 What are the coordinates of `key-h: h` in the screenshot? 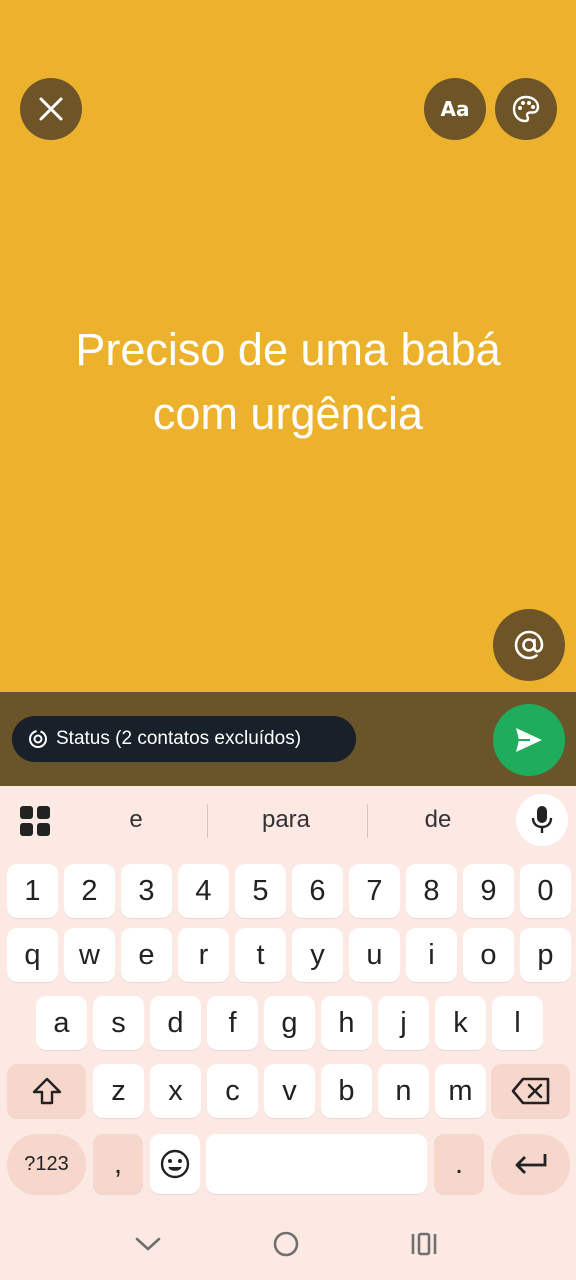 It's located at (346, 1023).